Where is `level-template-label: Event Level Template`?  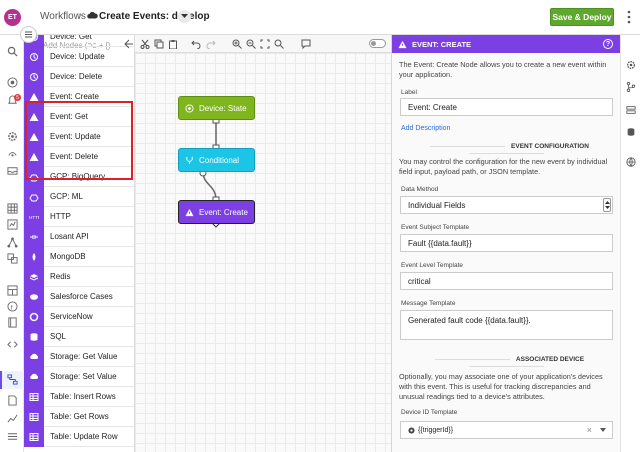 level-template-label: Event Level Template is located at coordinates (432, 265).